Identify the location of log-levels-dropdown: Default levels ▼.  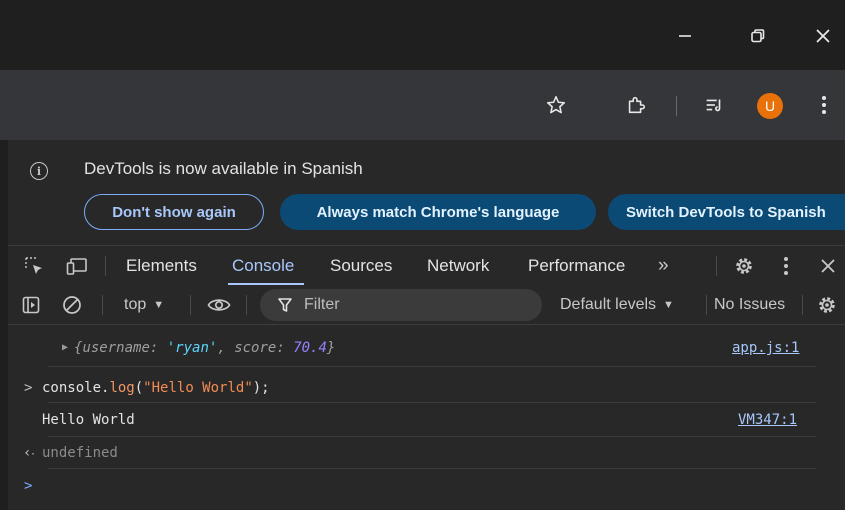
(617, 305).